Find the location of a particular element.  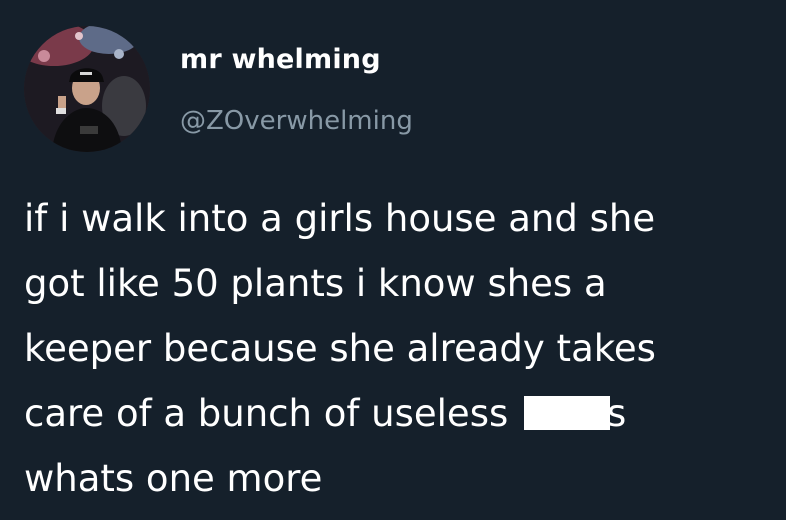

tweet-text-line: if i walk into a girls house and she is located at coordinates (340, 218).